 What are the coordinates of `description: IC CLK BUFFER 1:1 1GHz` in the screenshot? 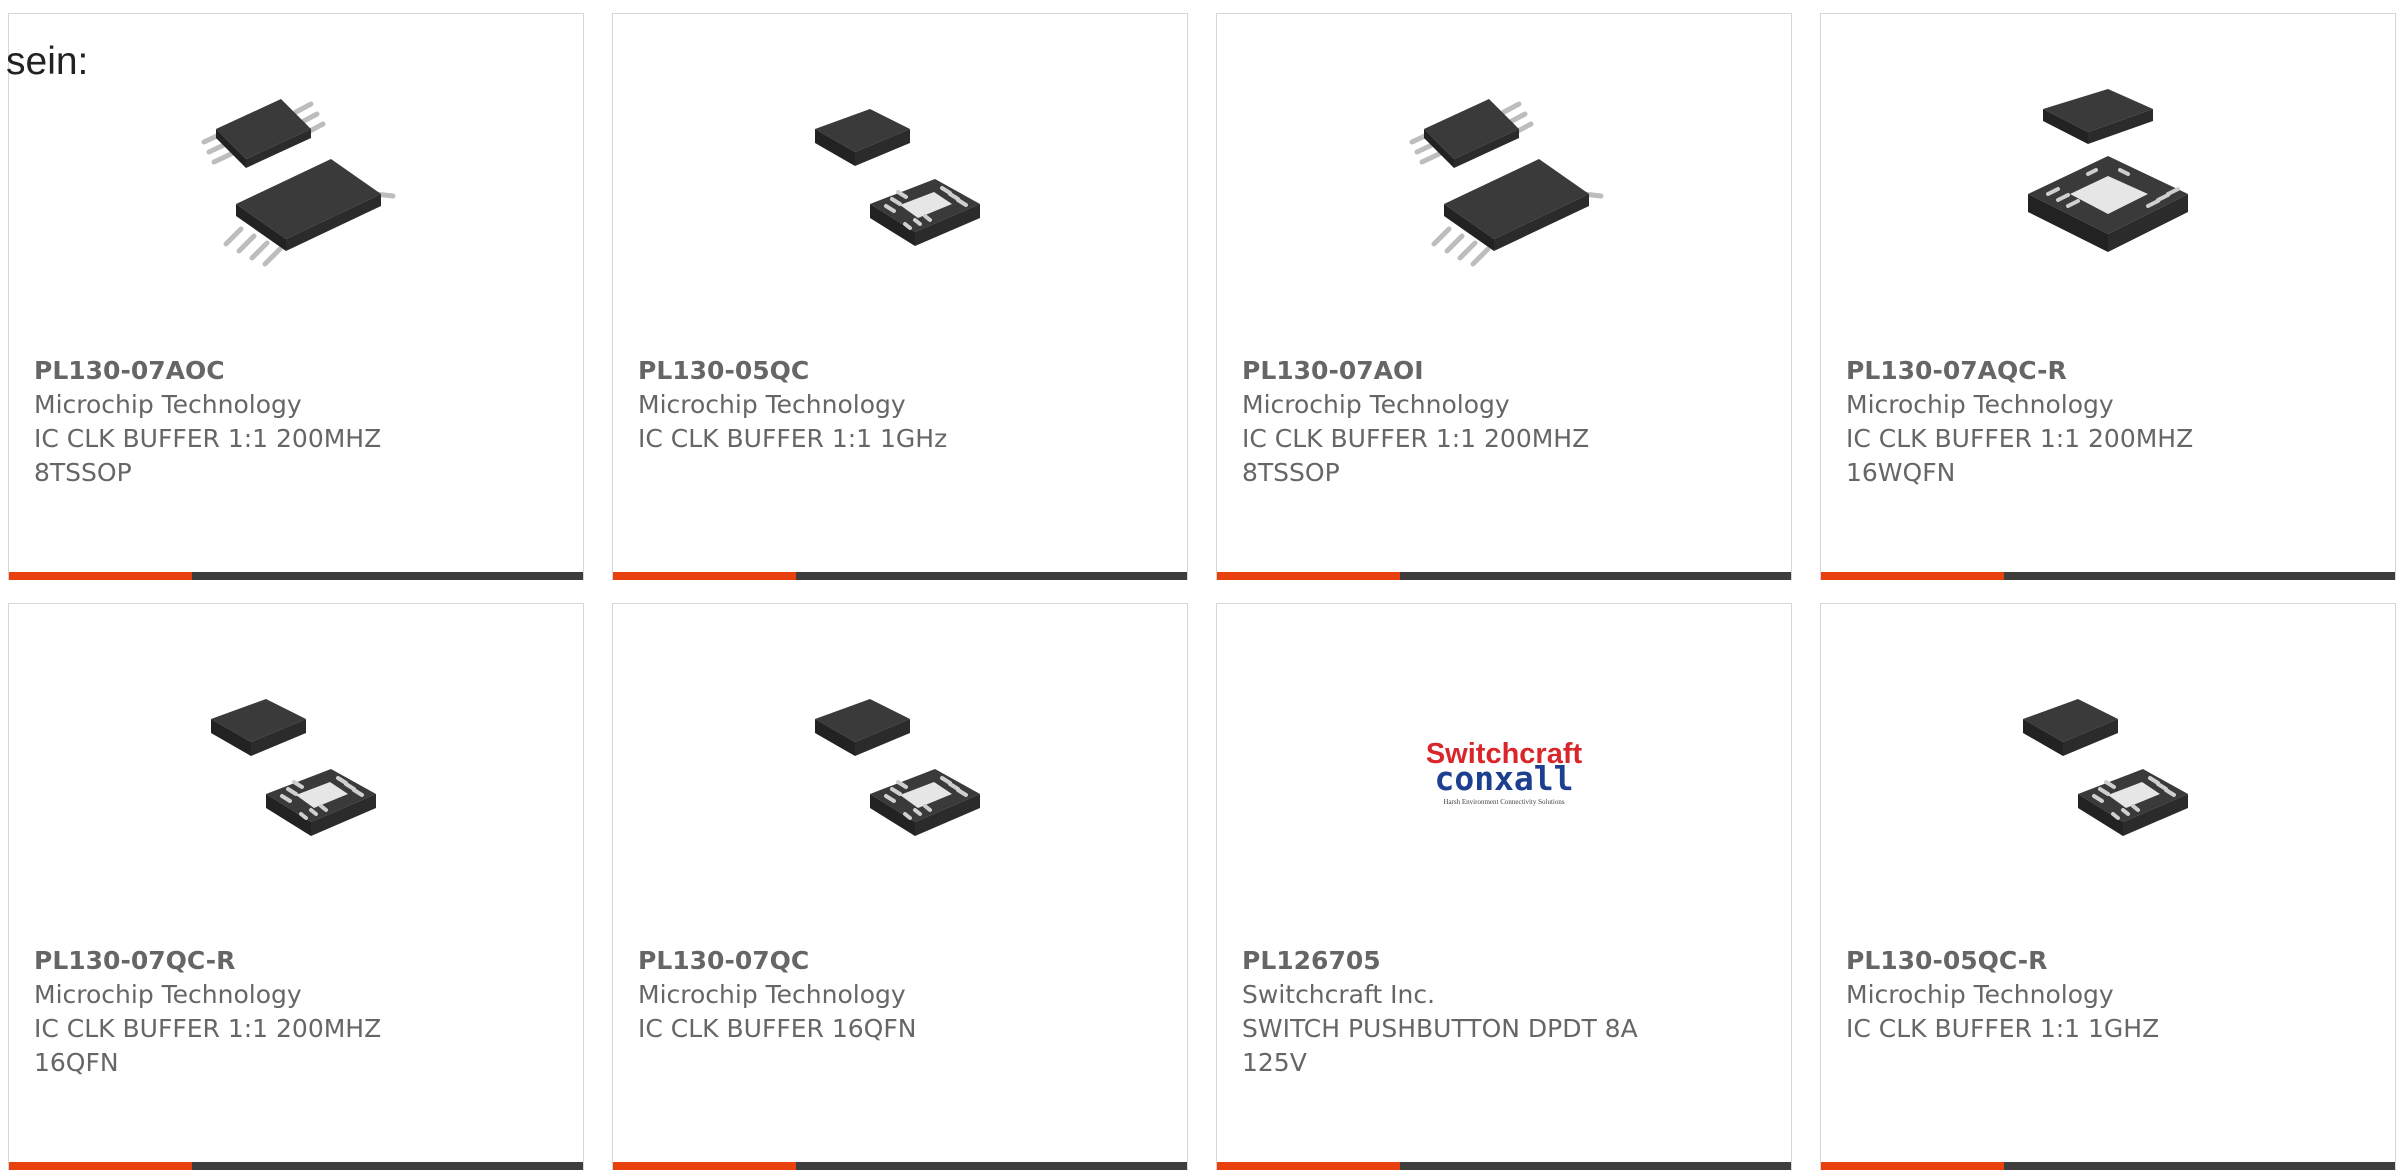 It's located at (793, 438).